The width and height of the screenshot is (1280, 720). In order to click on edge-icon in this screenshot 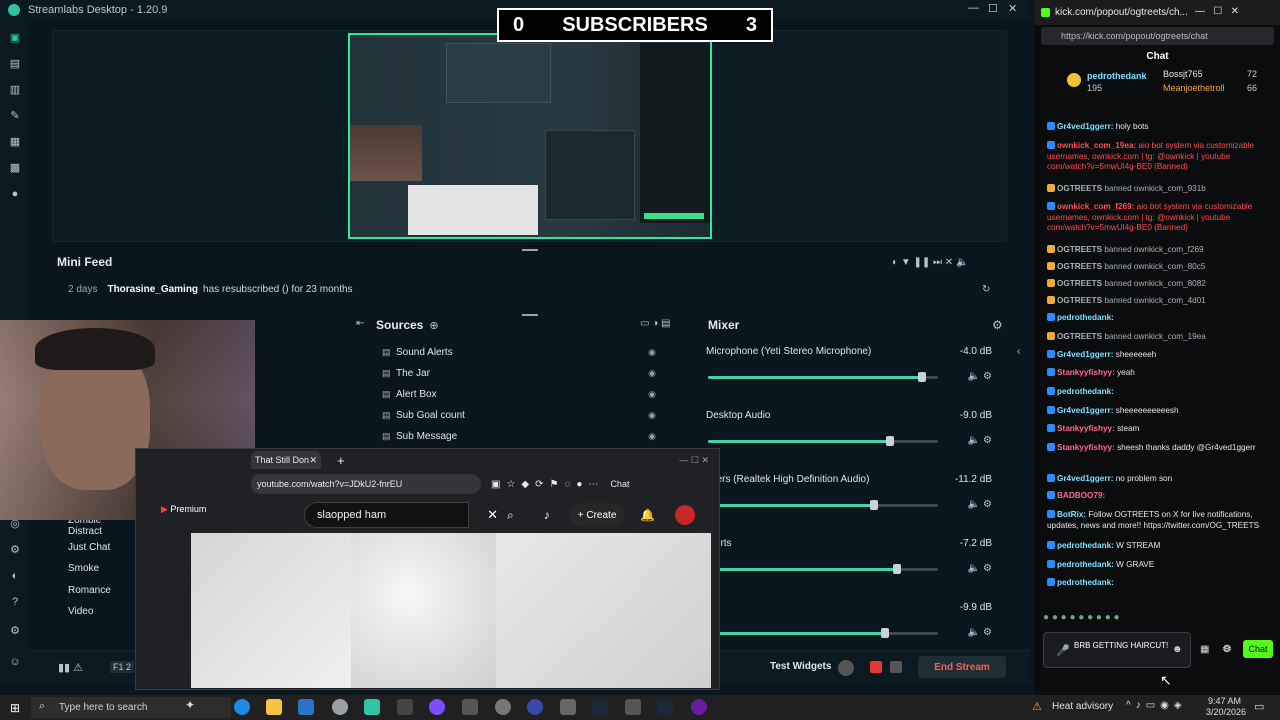, I will do `click(242, 707)`.